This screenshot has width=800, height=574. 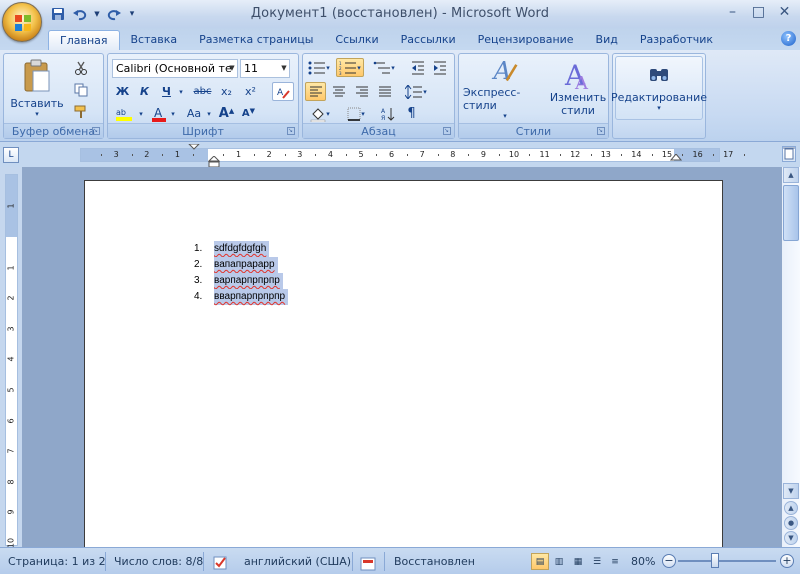 I want to click on multilevel-list-button: ▾, so click(x=384, y=67).